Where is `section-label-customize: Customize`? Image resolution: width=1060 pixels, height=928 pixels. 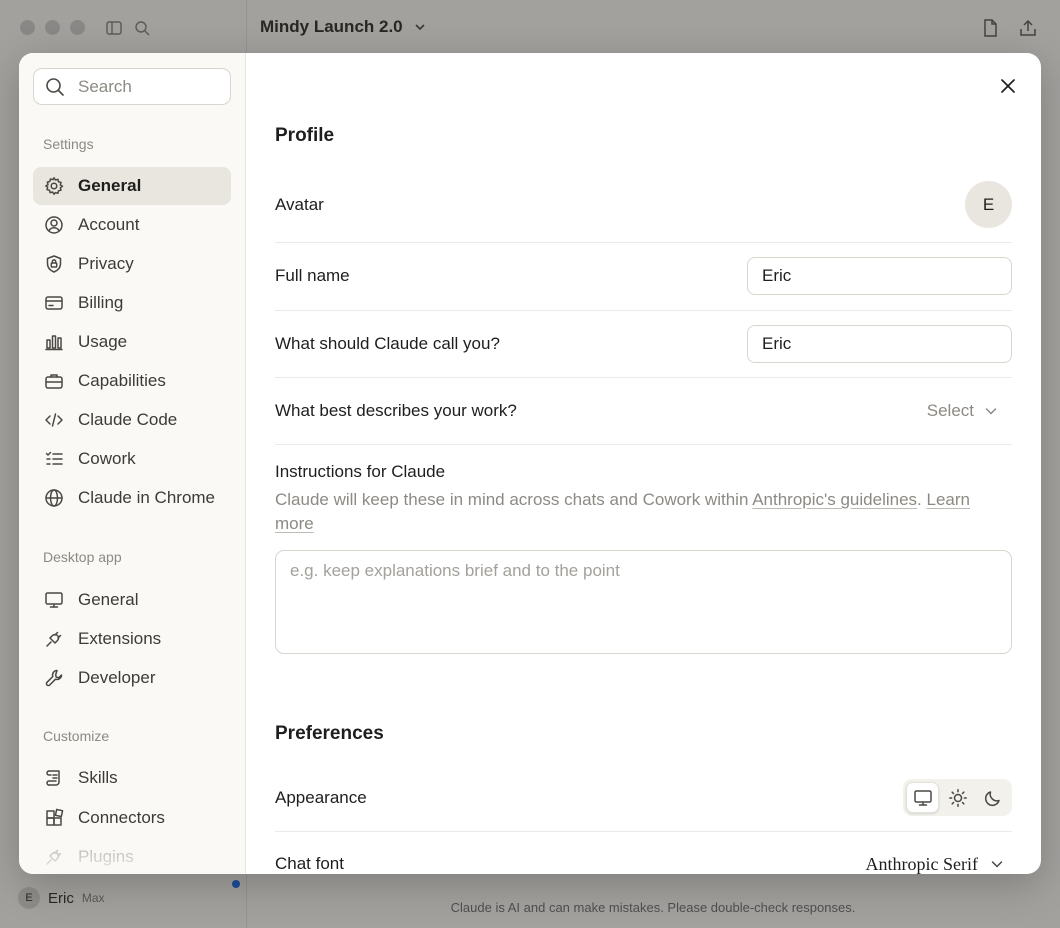
section-label-customize: Customize is located at coordinates (76, 736).